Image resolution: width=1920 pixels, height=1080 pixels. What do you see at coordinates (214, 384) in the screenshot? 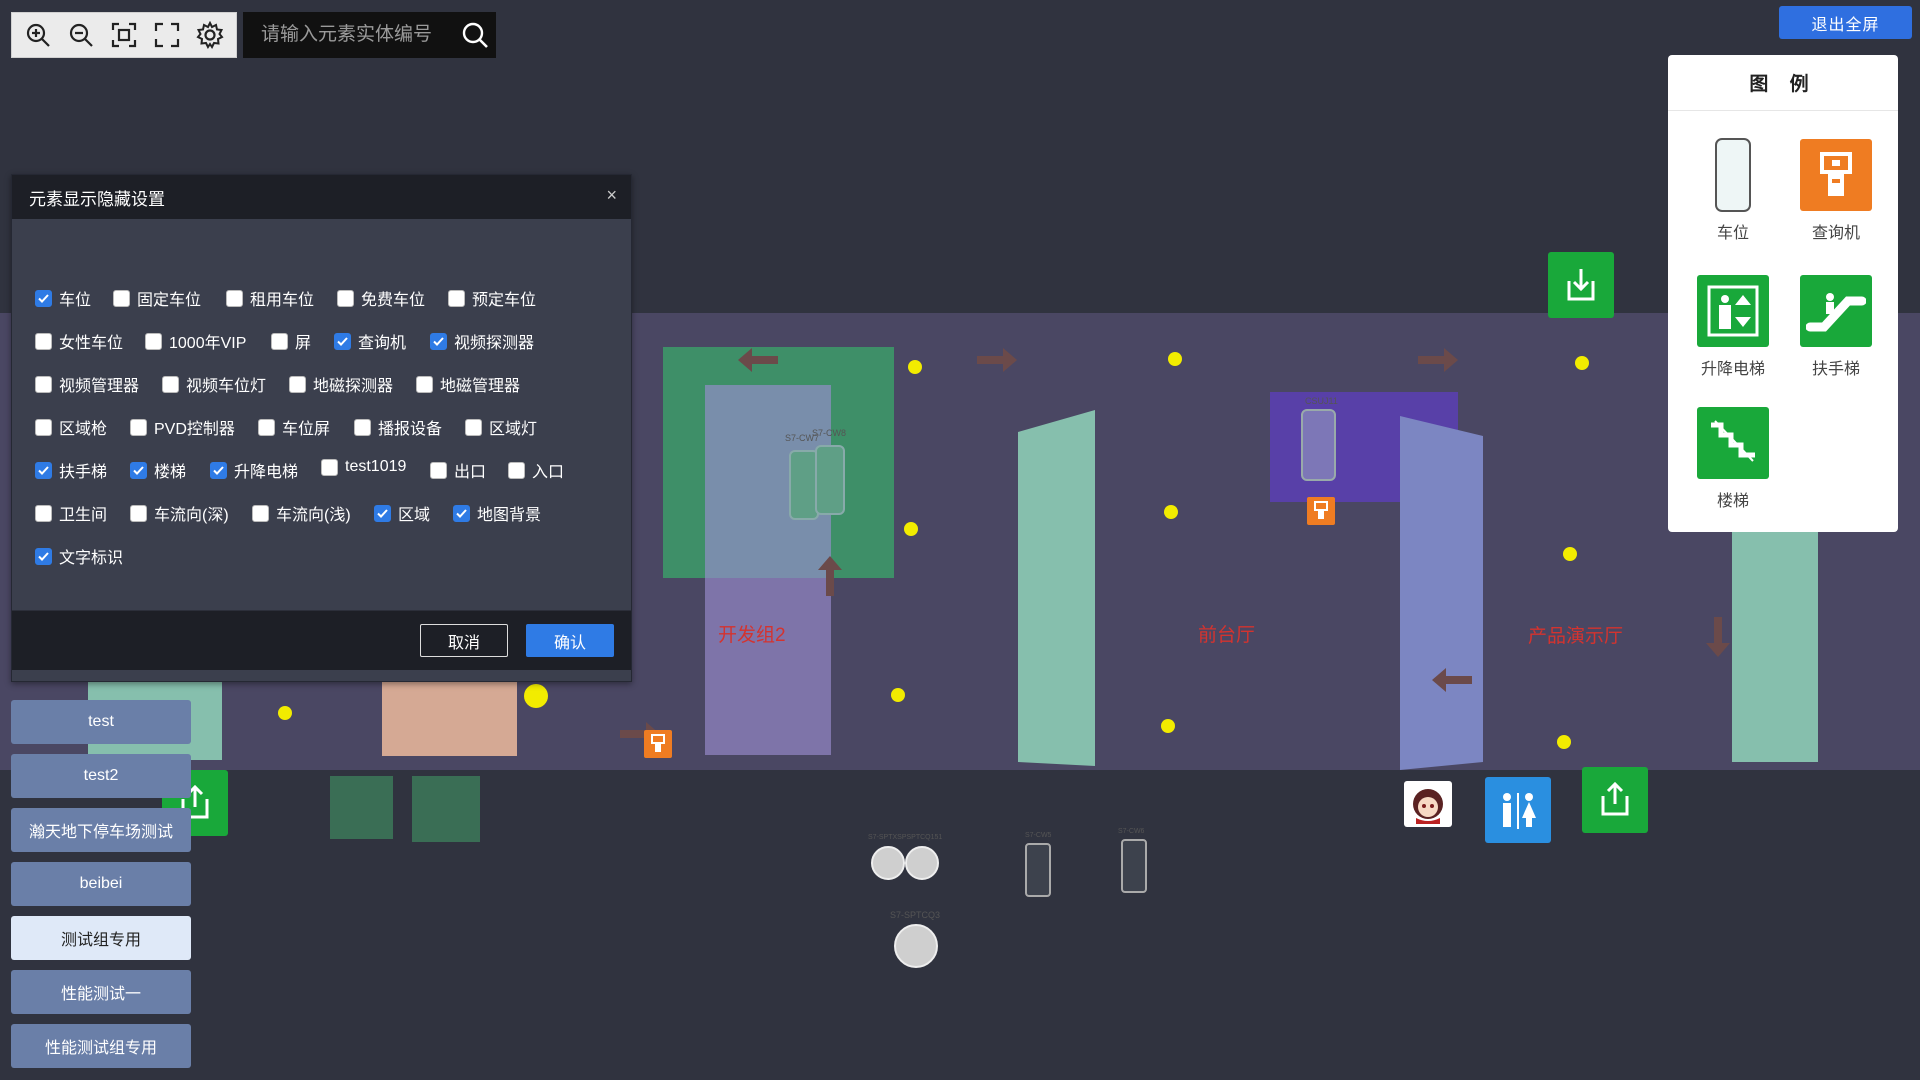
I see `checkbox-option: 视频车位灯` at bounding box center [214, 384].